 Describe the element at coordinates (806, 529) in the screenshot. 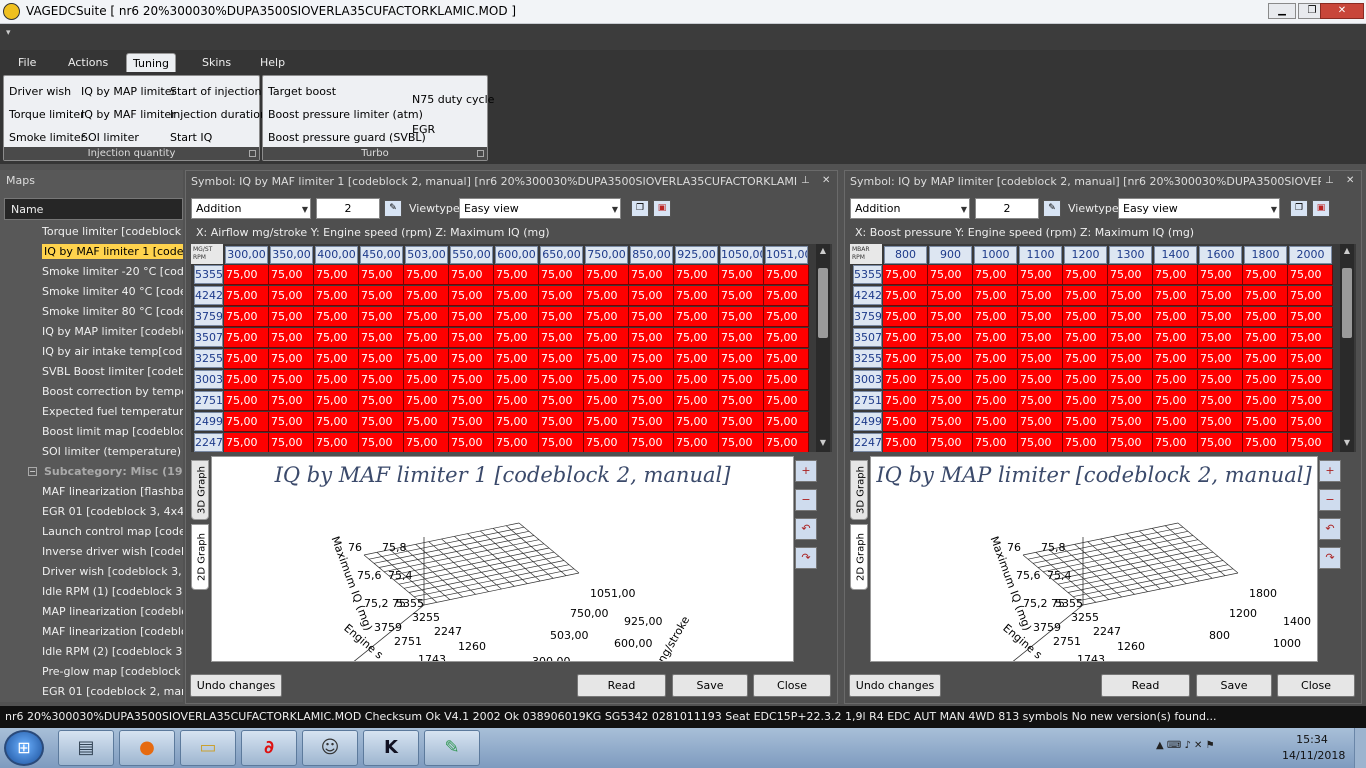

I see `rotate-left-icon: ↶` at that location.